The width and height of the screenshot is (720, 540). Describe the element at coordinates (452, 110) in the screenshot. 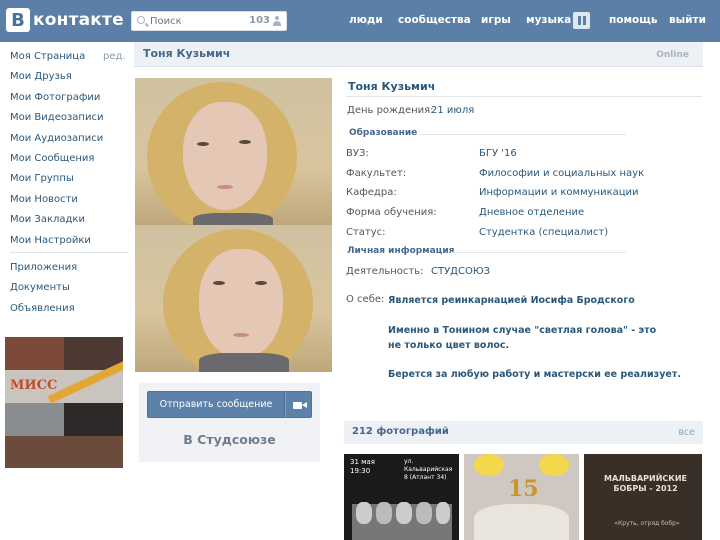

I see `birthday-value: 21 июля` at that location.